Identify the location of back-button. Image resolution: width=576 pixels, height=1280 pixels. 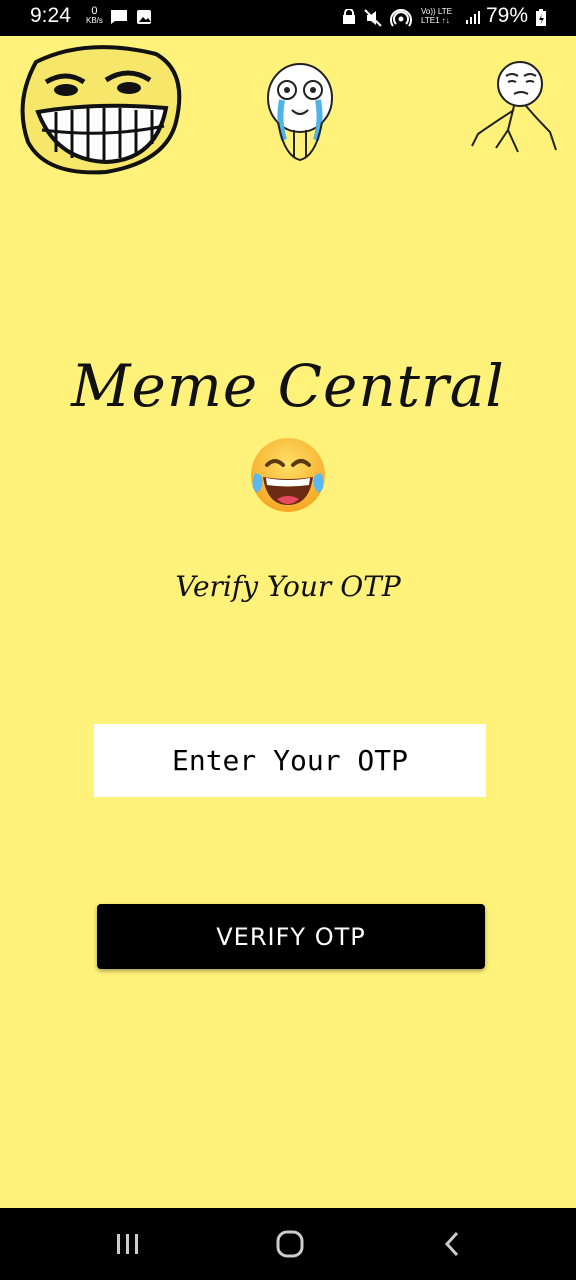
(452, 1244).